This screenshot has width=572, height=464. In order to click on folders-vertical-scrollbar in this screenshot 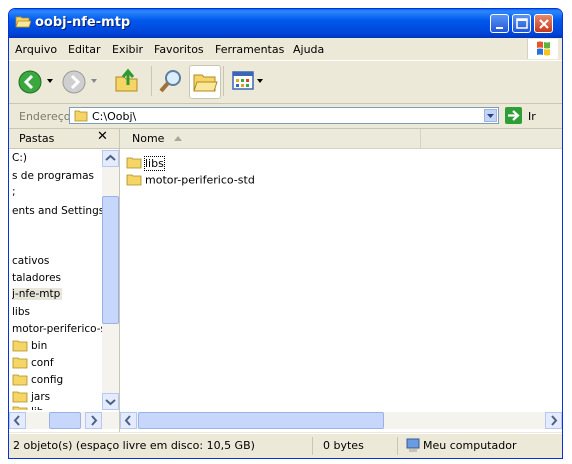, I will do `click(110, 280)`.